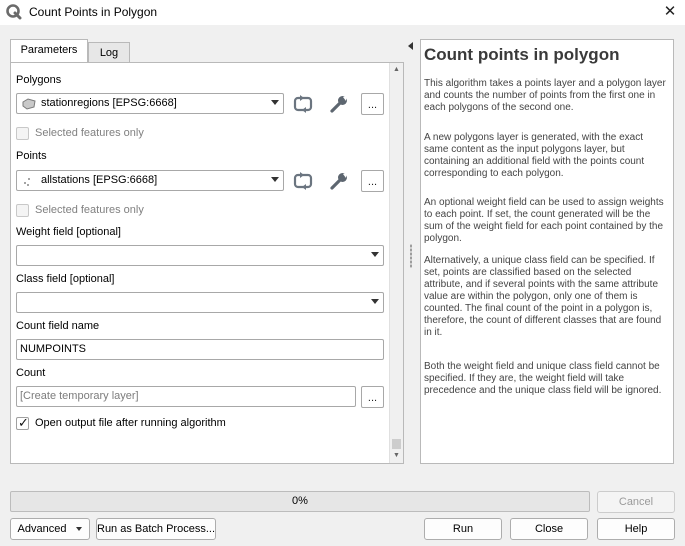 Image resolution: width=685 pixels, height=546 pixels. Describe the element at coordinates (109, 53) in the screenshot. I see `tab-log: Log` at that location.